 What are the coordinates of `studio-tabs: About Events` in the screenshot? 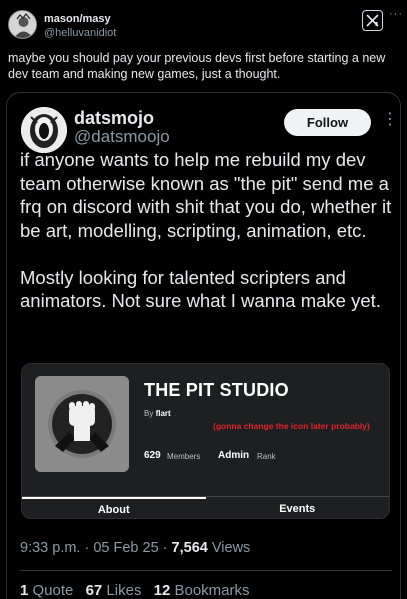 It's located at (205, 507).